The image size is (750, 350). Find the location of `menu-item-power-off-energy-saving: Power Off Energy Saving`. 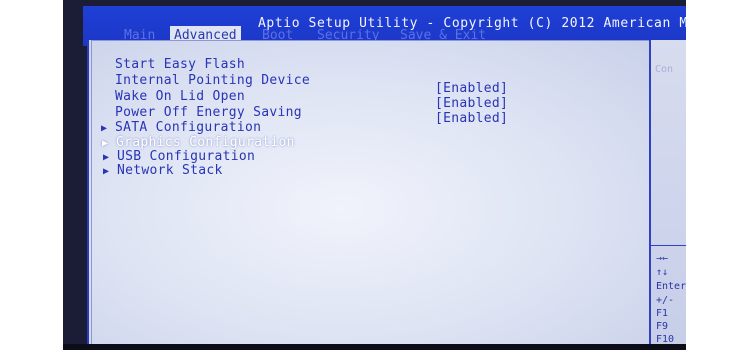

menu-item-power-off-energy-saving: Power Off Energy Saving is located at coordinates (208, 112).